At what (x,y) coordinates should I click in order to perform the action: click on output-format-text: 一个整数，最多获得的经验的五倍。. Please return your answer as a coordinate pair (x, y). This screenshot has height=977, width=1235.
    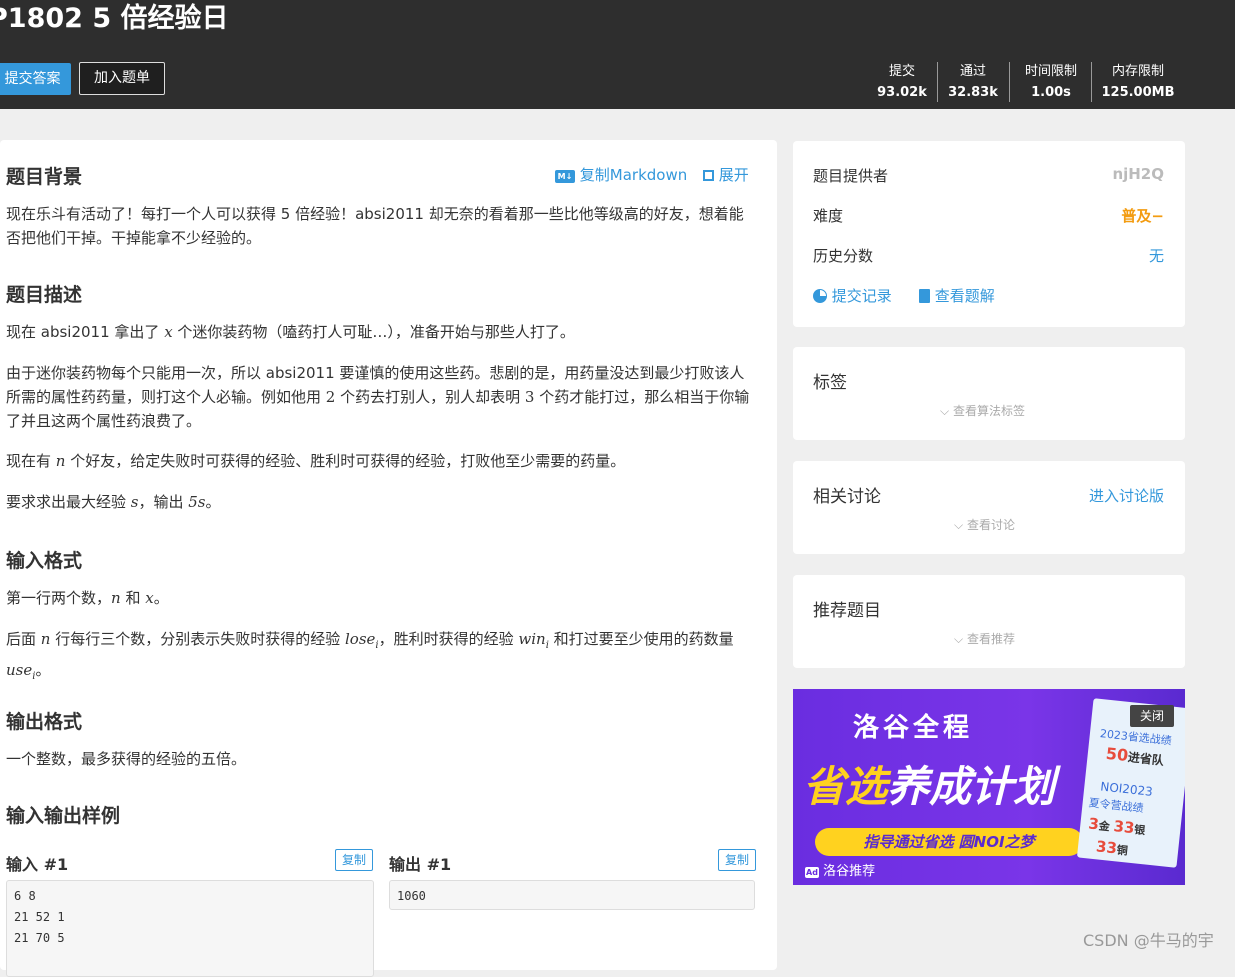
    Looking at the image, I should click on (126, 759).